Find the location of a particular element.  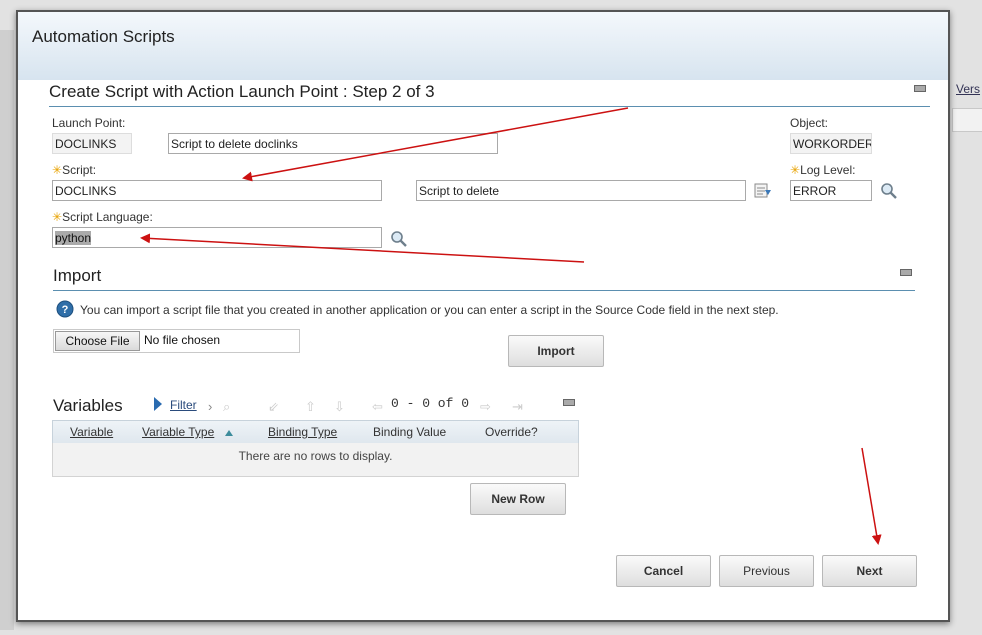

background-versions-link: Vers is located at coordinates (968, 89).